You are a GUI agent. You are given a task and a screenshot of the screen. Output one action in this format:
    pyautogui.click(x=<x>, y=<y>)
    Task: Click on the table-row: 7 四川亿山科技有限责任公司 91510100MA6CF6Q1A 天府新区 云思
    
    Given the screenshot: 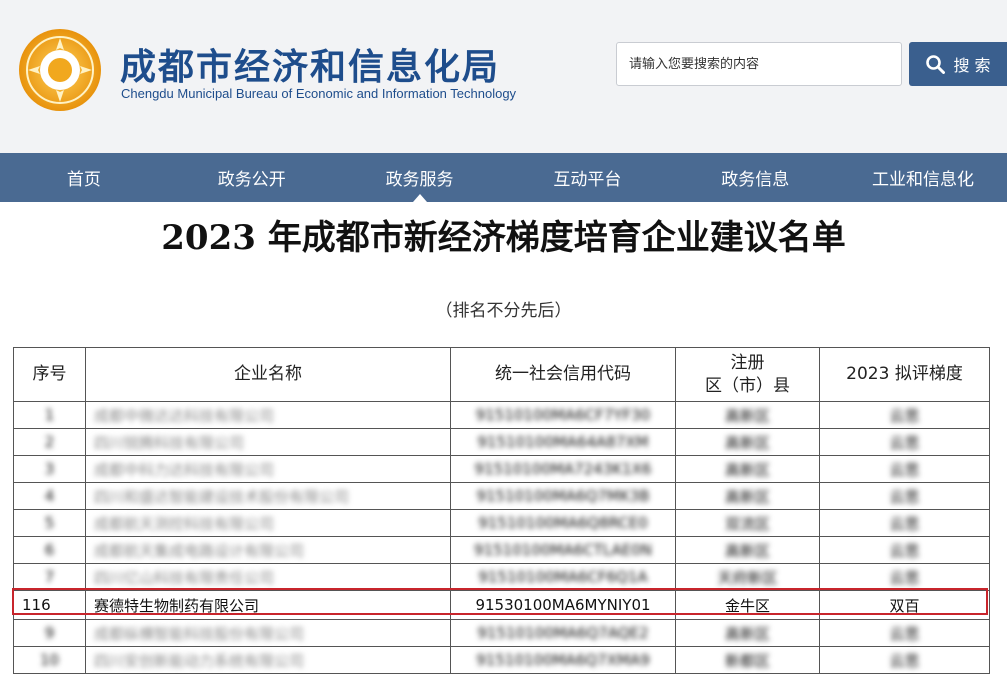 What is the action you would take?
    pyautogui.click(x=501, y=577)
    